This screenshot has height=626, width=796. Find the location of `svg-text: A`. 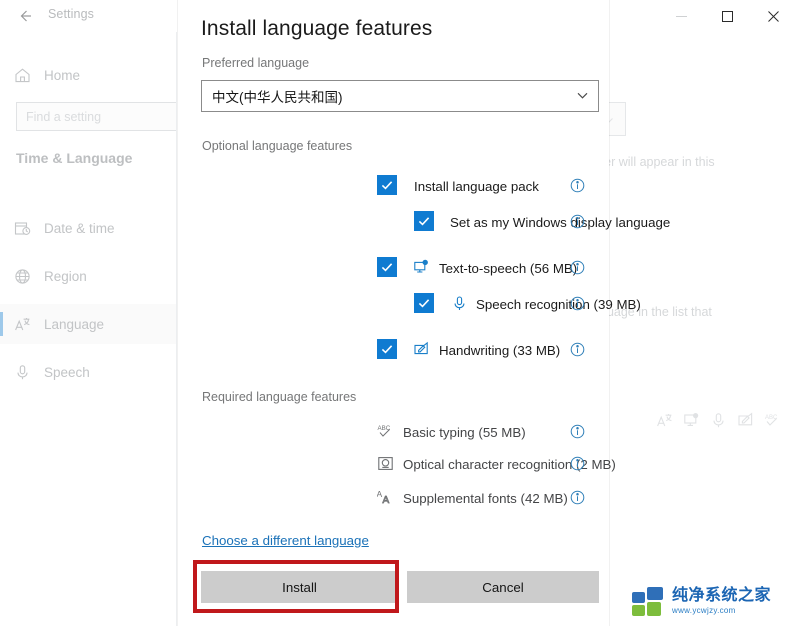

svg-text: A is located at coordinates (386, 500).